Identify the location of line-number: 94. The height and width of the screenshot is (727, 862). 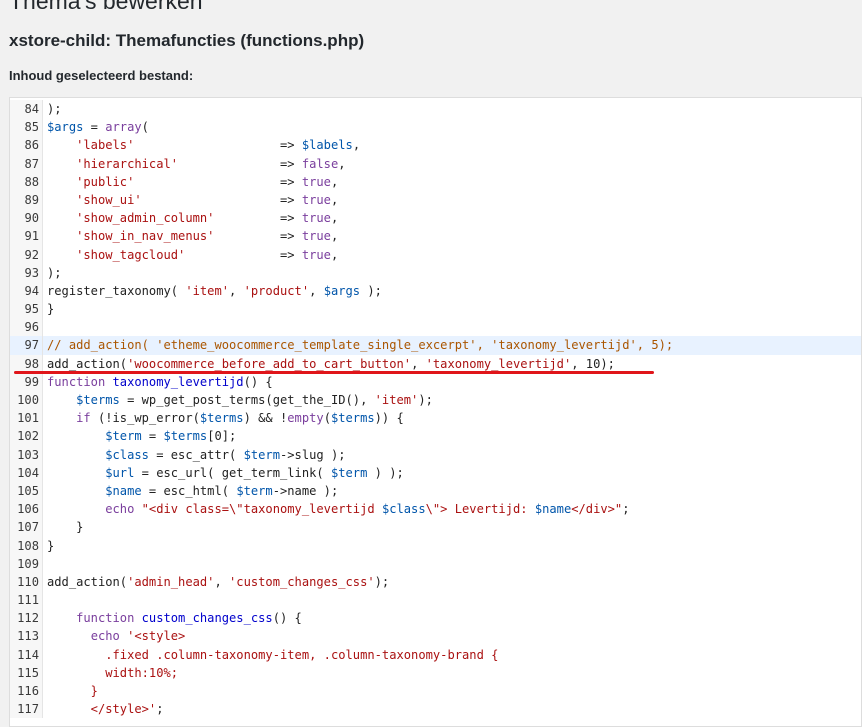
(31, 290).